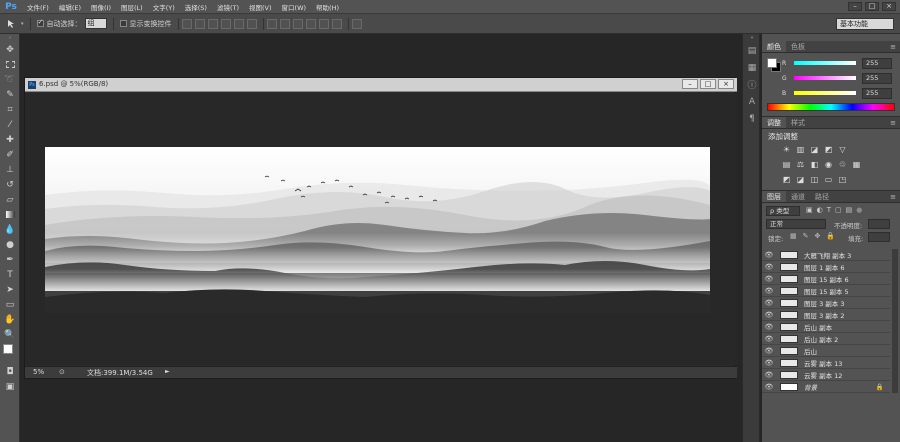  I want to click on exposure-icon: ◩, so click(828, 149).